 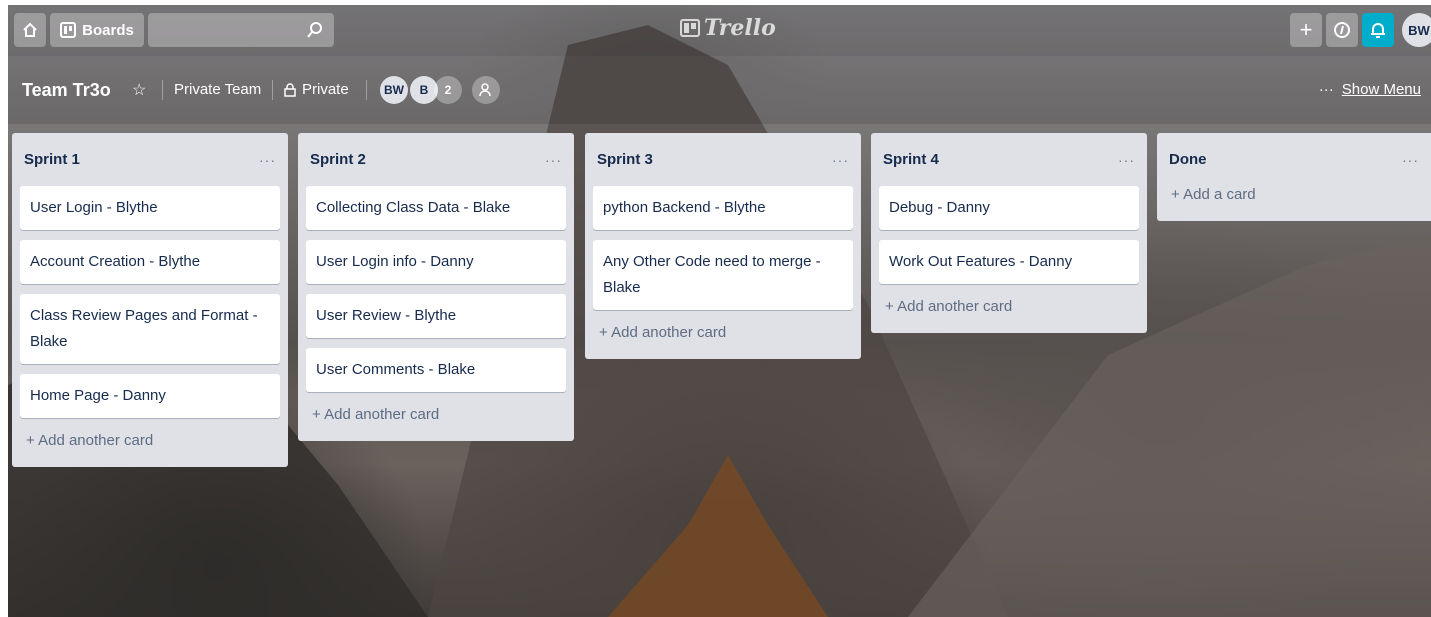 I want to click on info-button, so click(x=1342, y=30).